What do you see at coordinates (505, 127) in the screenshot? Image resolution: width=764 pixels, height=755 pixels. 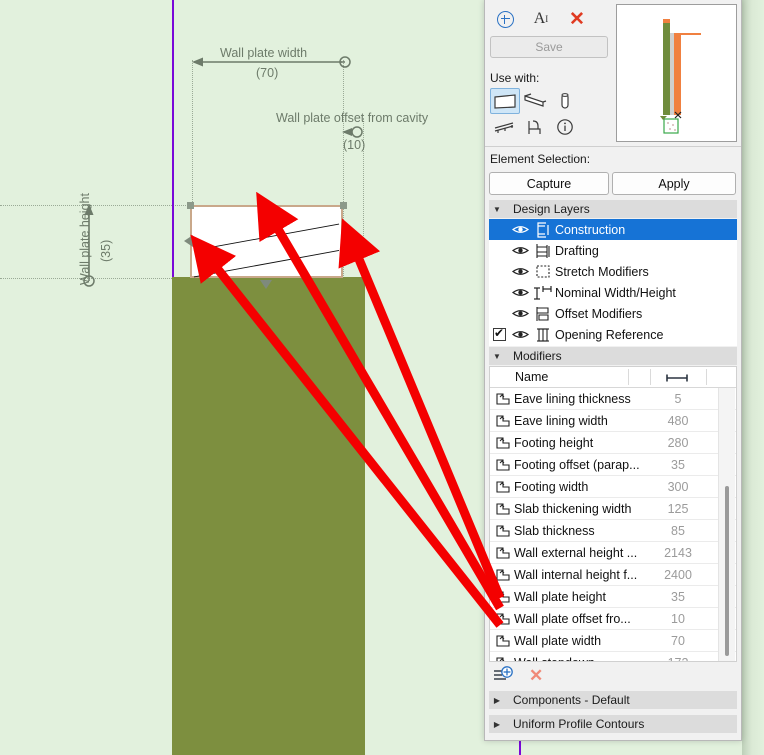 I see `use-with-railing-icon` at bounding box center [505, 127].